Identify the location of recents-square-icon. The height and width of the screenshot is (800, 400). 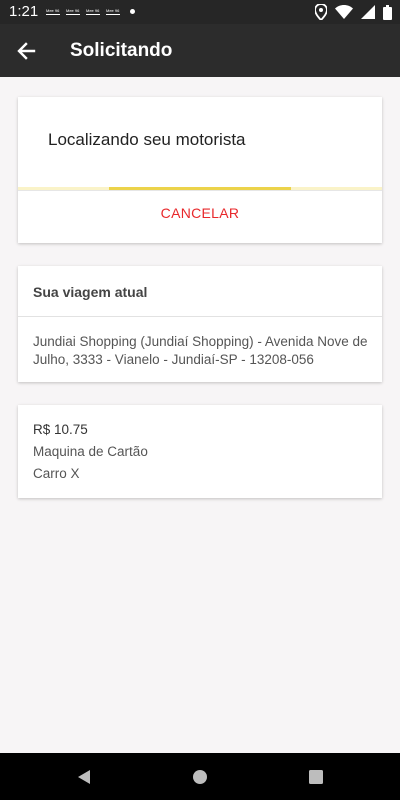
(316, 777).